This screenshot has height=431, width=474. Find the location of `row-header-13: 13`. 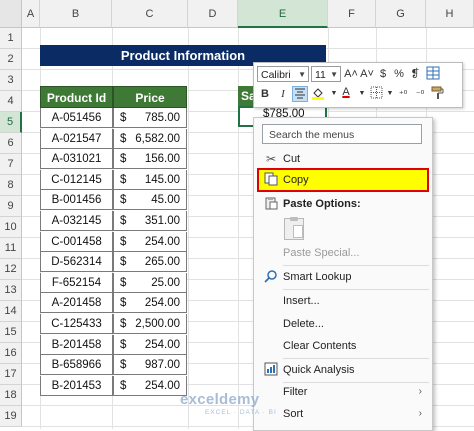

row-header-13: 13 is located at coordinates (11, 290).